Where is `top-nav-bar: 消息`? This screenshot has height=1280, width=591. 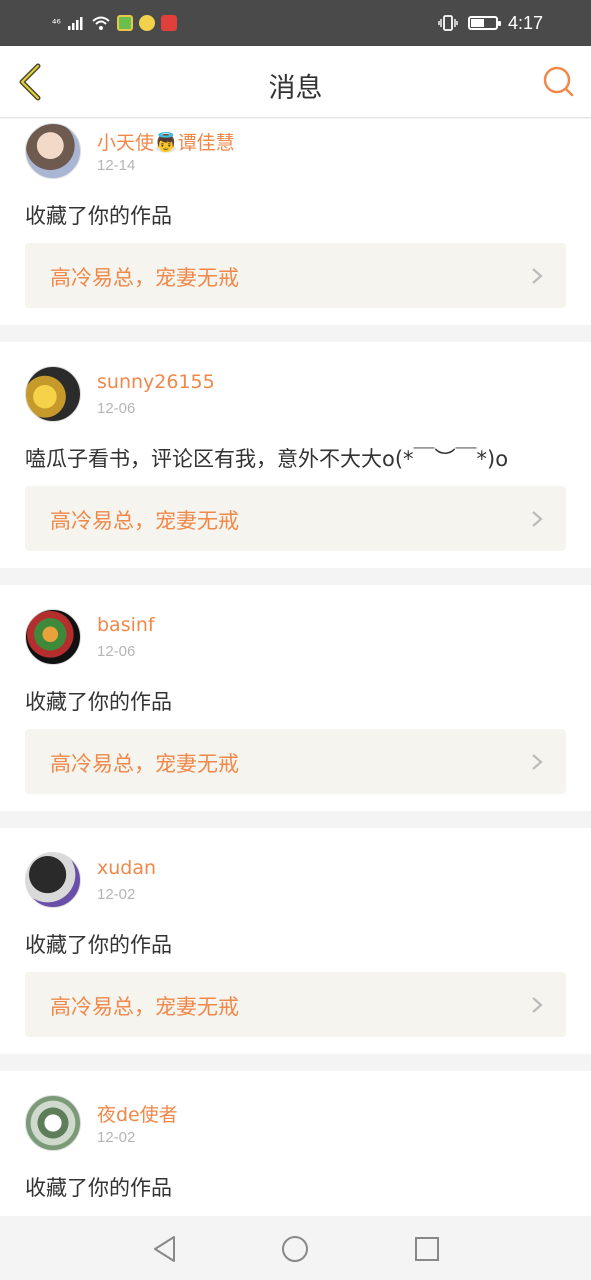 top-nav-bar: 消息 is located at coordinates (295, 82).